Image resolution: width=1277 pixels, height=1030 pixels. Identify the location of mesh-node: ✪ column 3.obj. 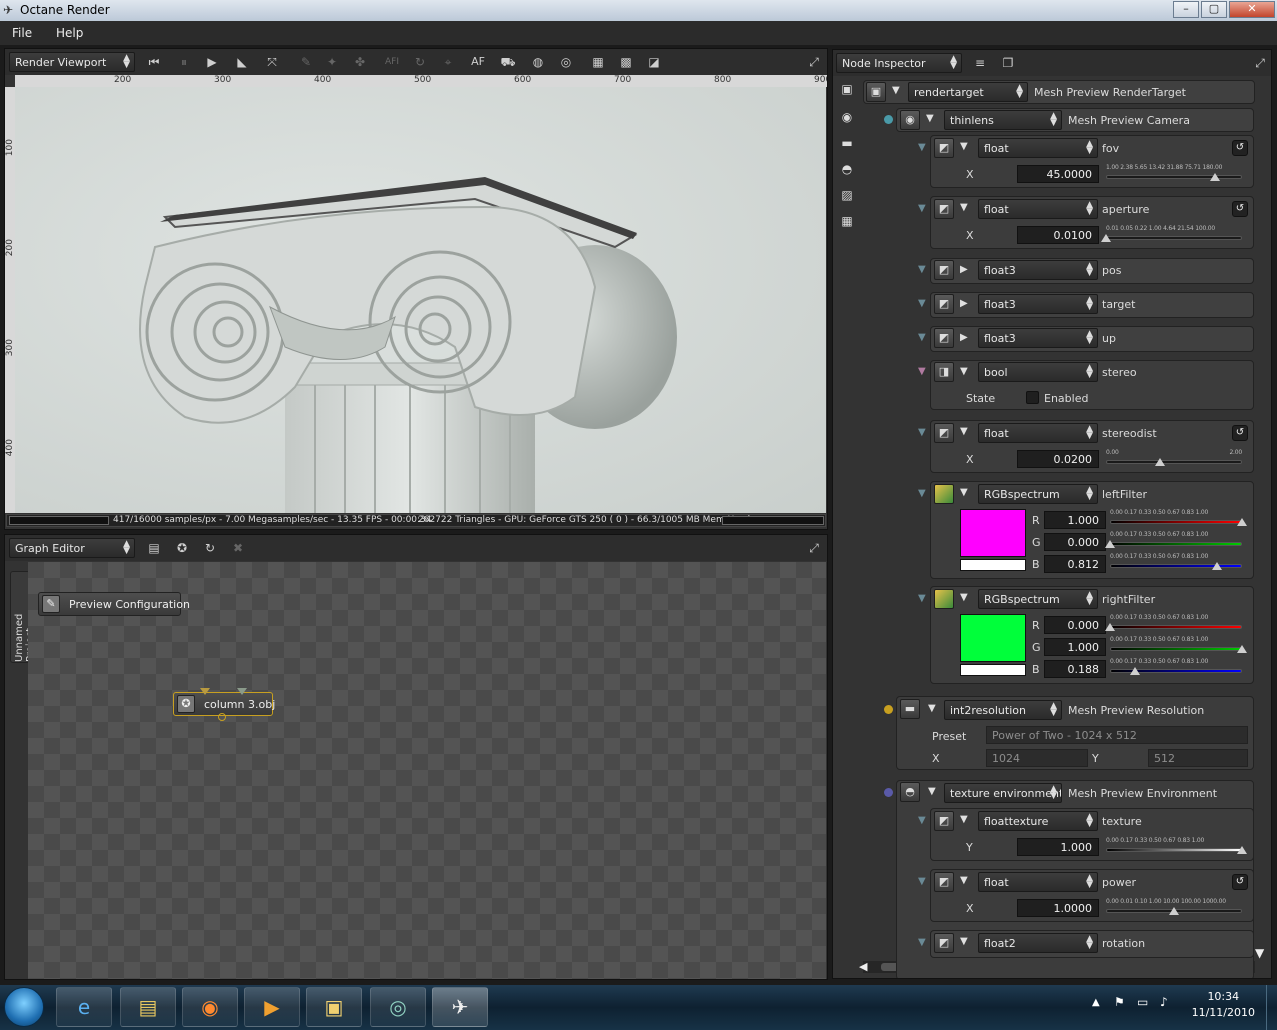
(224, 704).